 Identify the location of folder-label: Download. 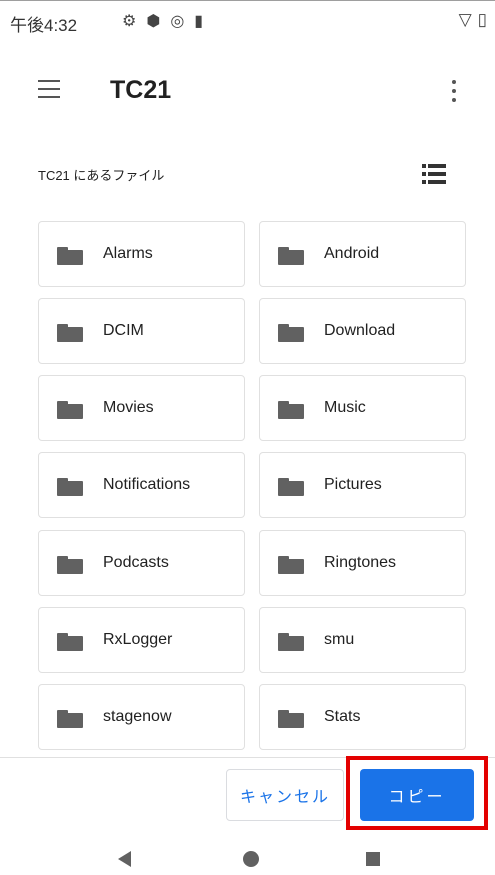
(360, 330).